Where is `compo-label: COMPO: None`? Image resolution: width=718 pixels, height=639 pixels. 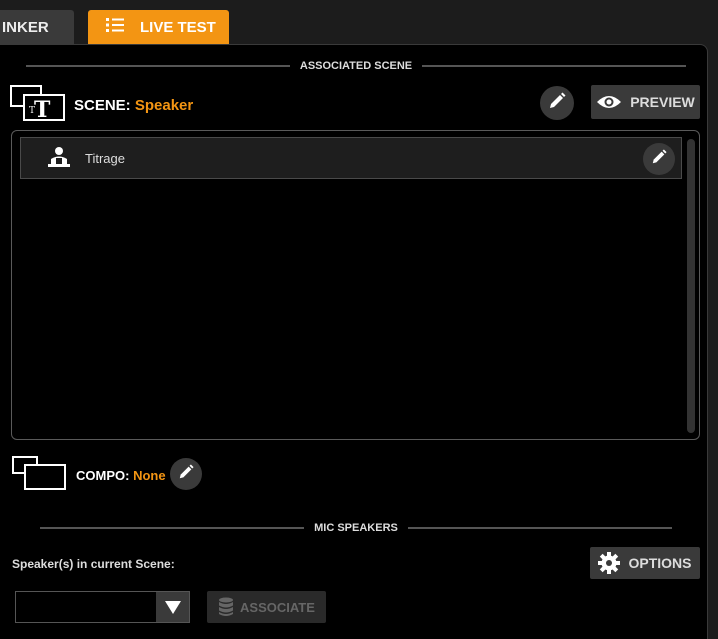 compo-label: COMPO: None is located at coordinates (121, 475).